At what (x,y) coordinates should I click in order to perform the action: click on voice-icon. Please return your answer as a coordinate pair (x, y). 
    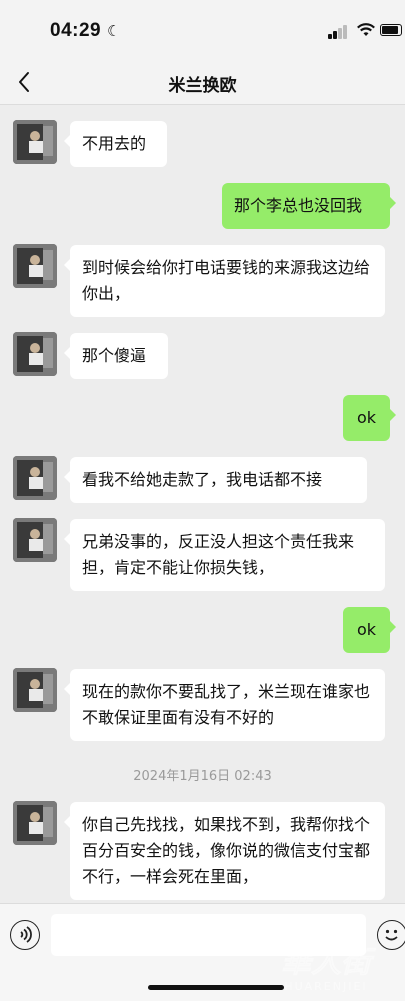
    Looking at the image, I should click on (25, 935).